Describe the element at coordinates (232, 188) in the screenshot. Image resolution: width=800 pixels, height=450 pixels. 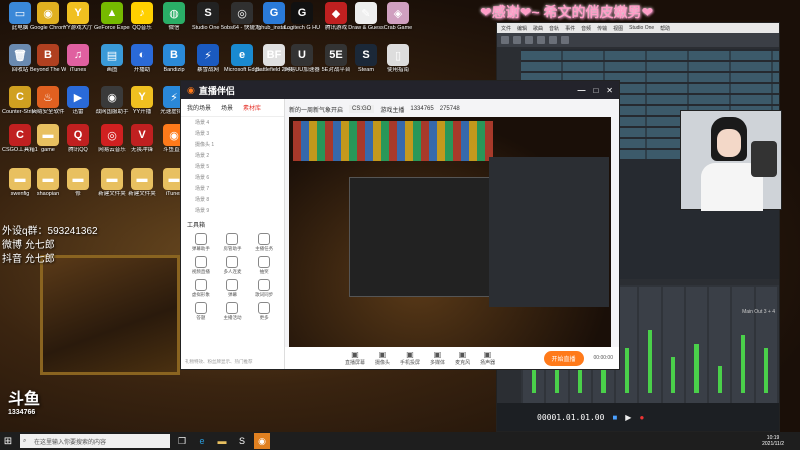
I see `scene-item: 场景 7` at that location.